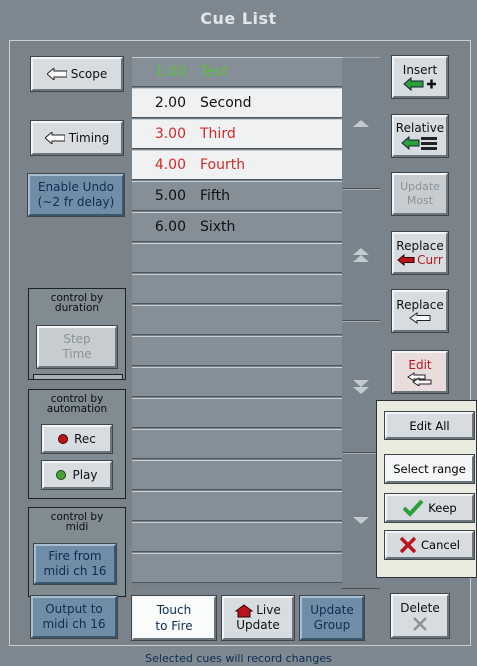 Image resolution: width=477 pixels, height=666 pixels. Describe the element at coordinates (238, 658) in the screenshot. I see `status-text: Selected cues will record changes` at that location.